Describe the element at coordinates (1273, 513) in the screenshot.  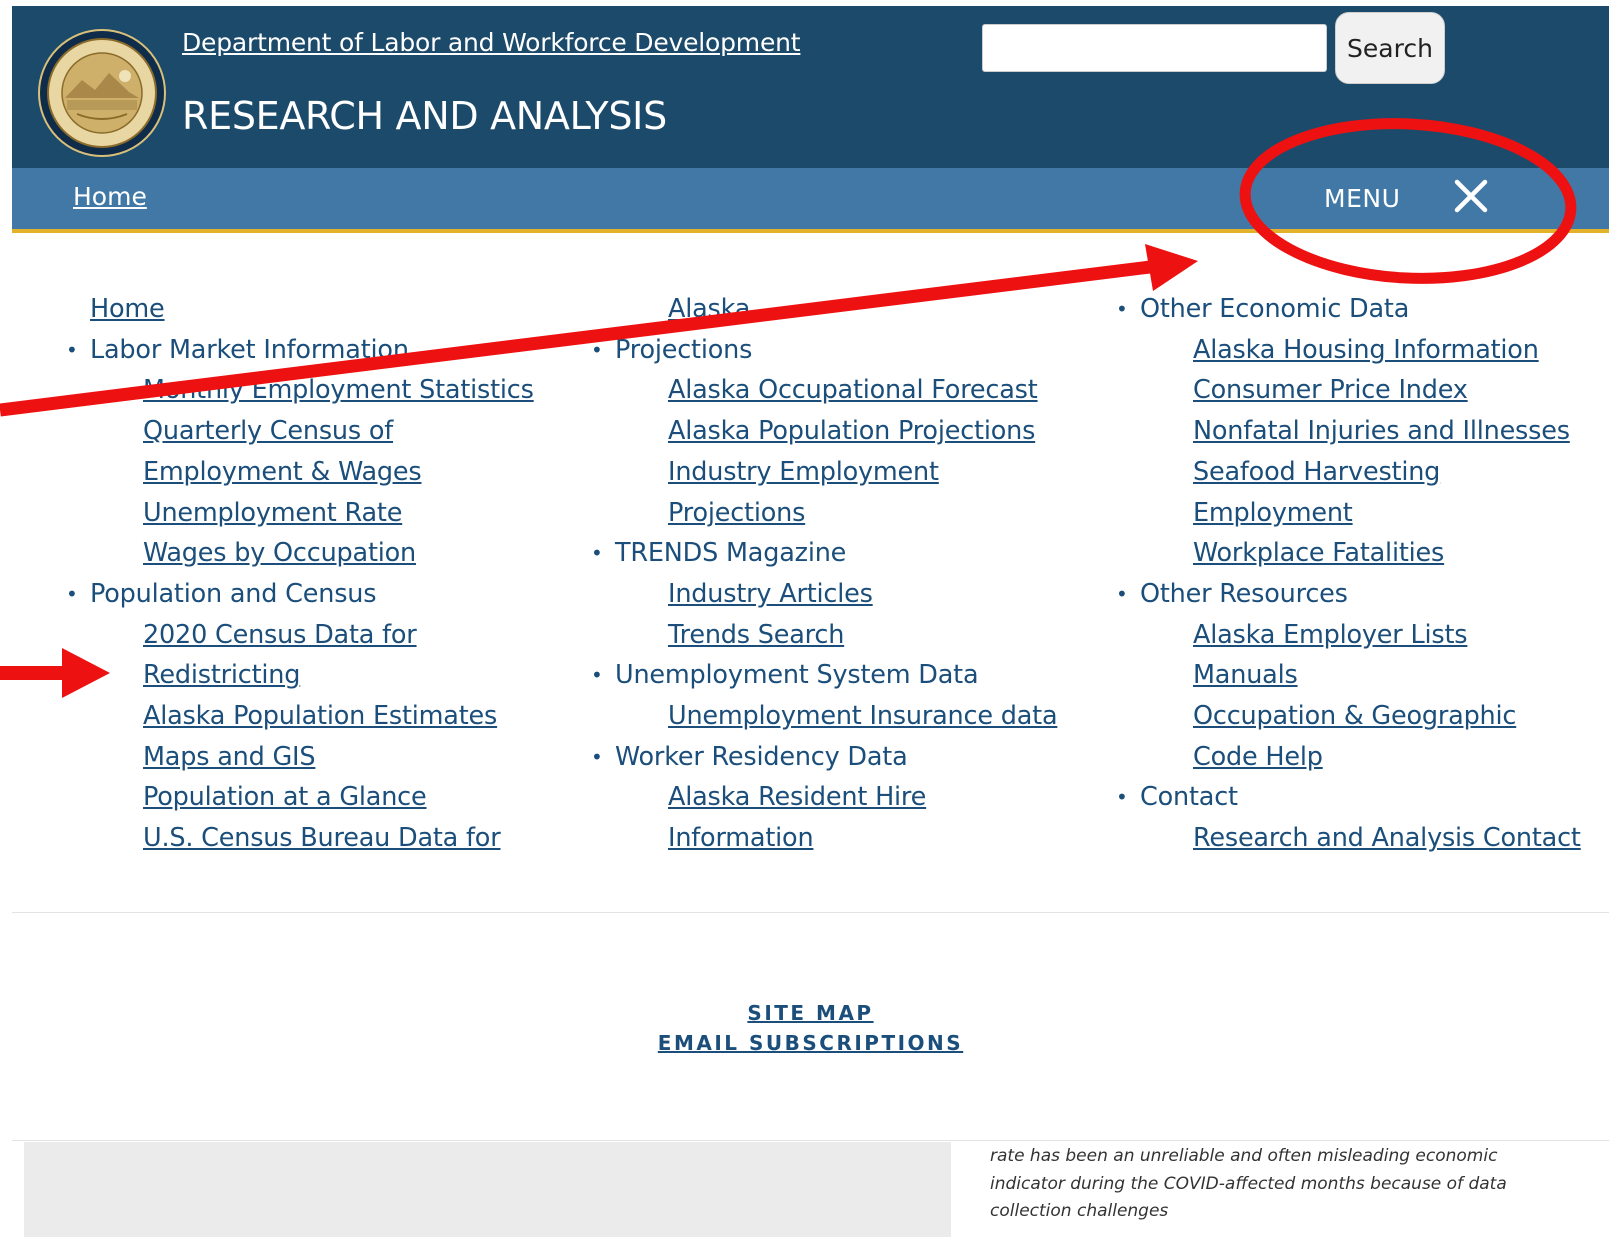
I see `link-employment: Employment` at that location.